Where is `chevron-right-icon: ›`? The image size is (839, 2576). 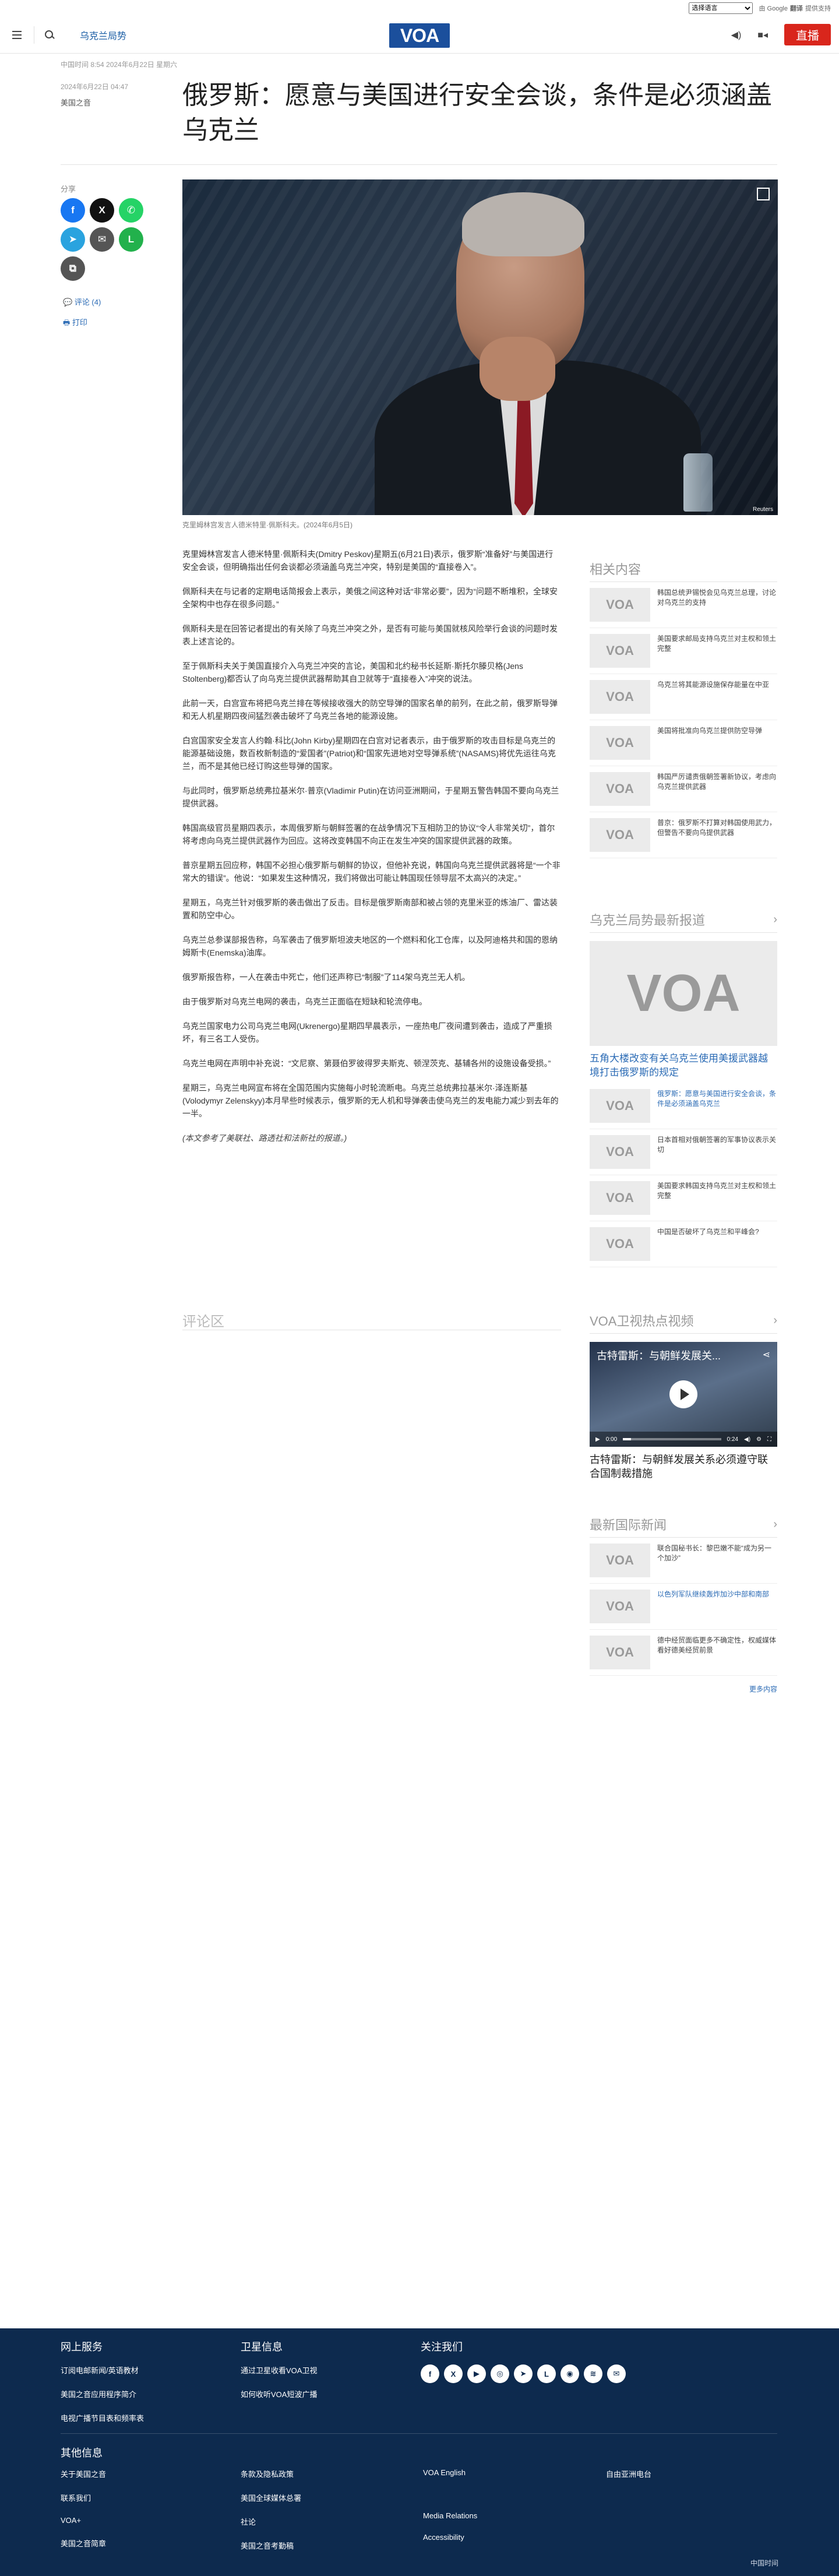 chevron-right-icon: › is located at coordinates (775, 1524).